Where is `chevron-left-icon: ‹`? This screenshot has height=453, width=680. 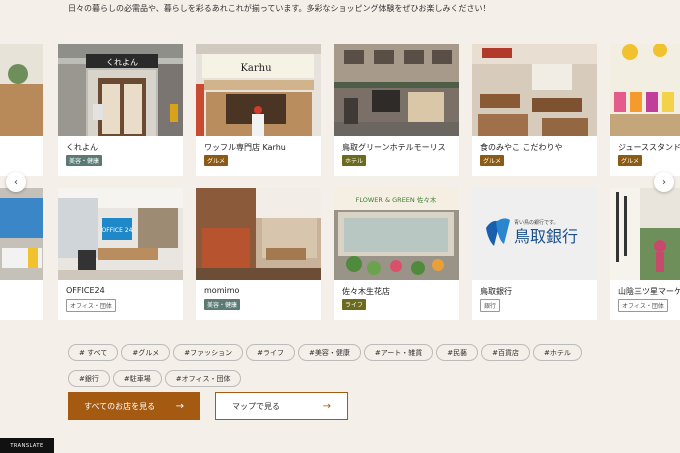 chevron-left-icon: ‹ is located at coordinates (16, 182).